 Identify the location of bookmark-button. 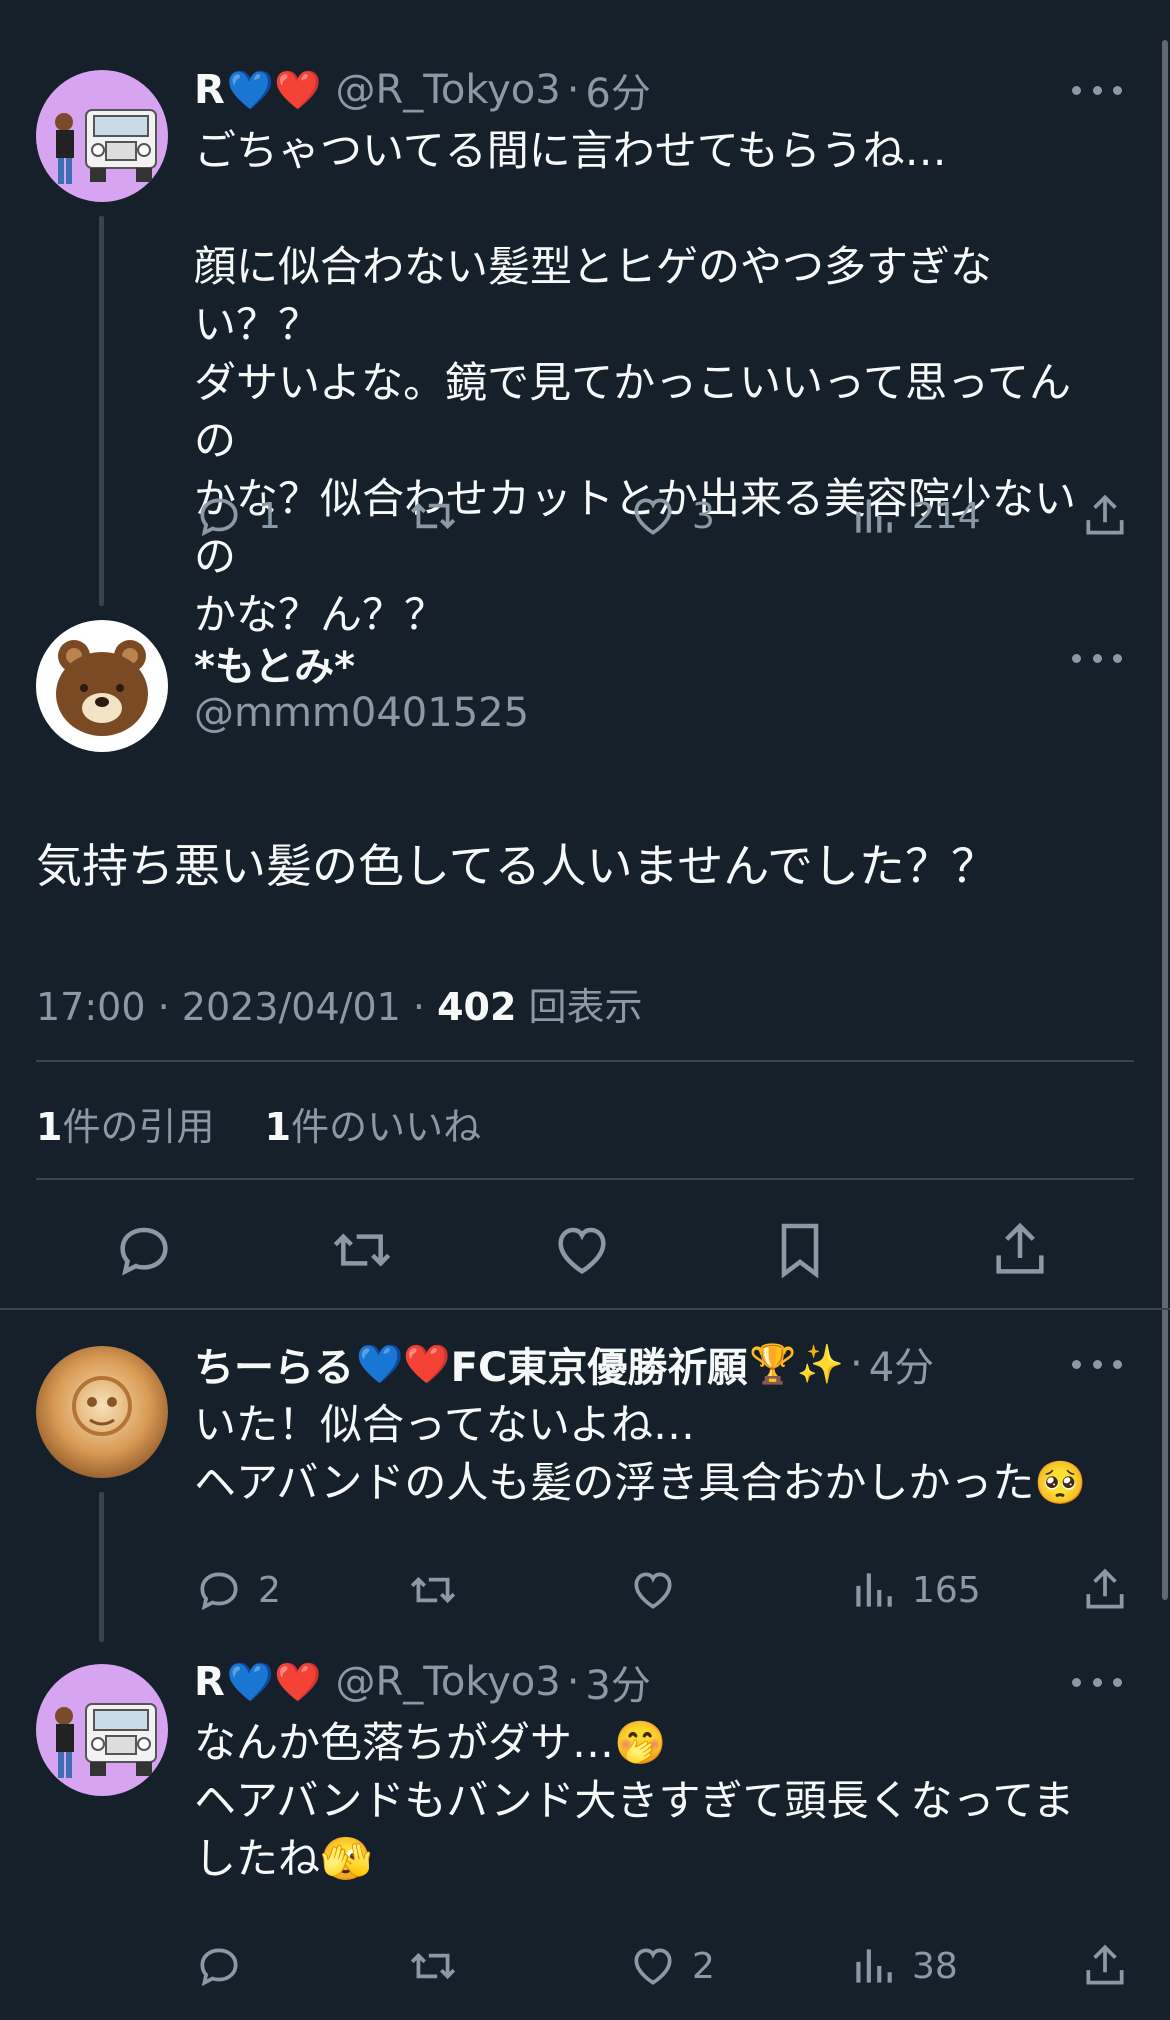
(803, 1253).